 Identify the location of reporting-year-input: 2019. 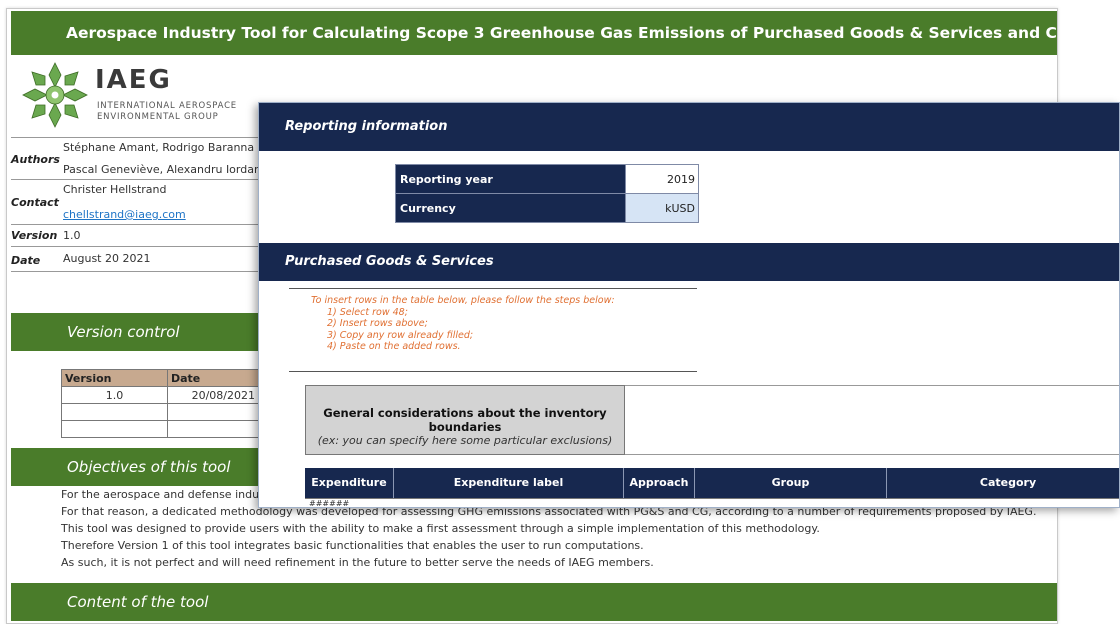
(662, 179).